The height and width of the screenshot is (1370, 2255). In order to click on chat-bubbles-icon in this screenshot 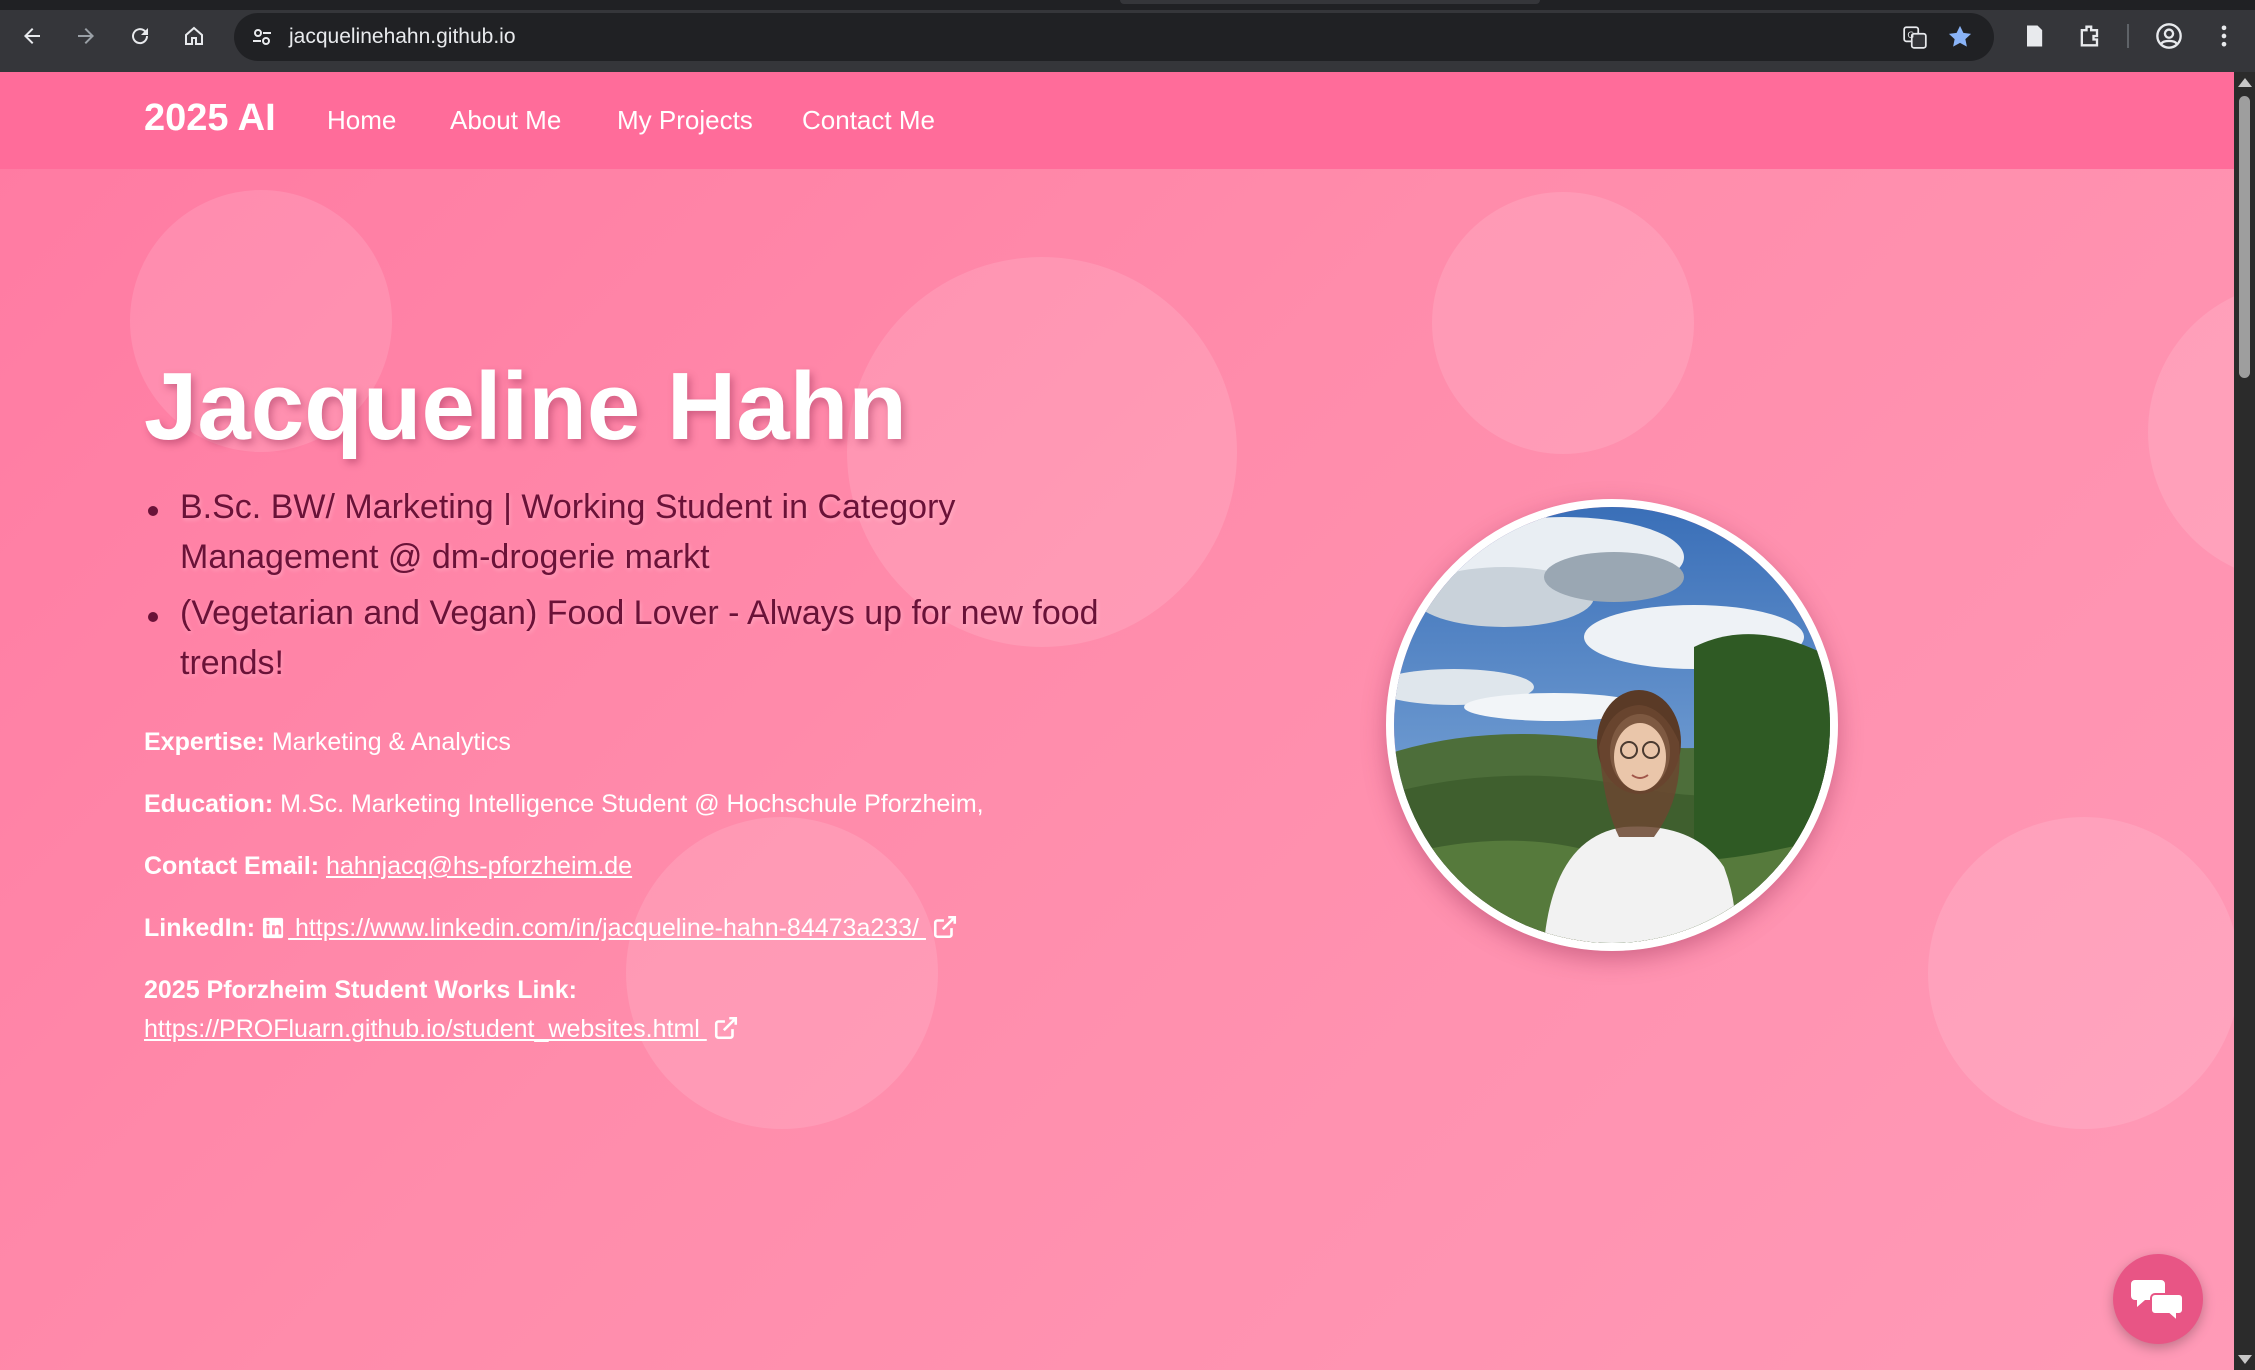, I will do `click(2157, 1301)`.